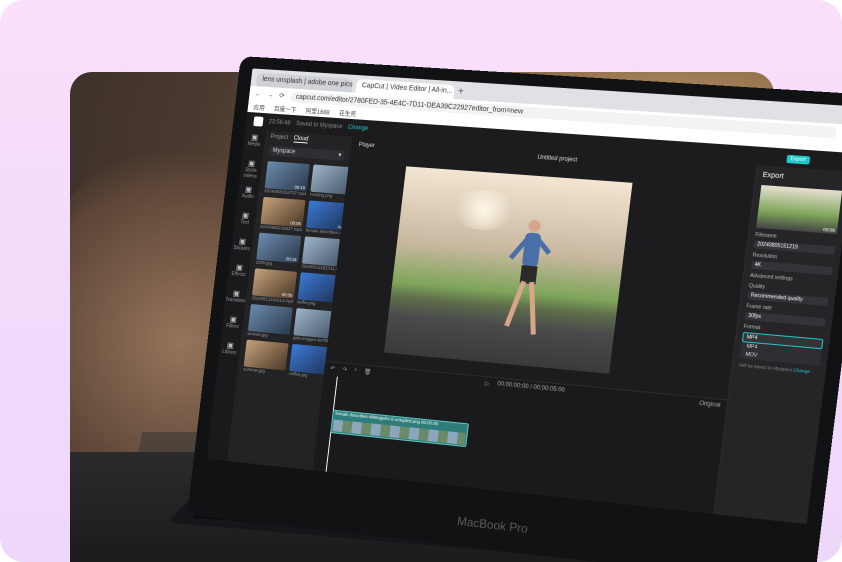  What do you see at coordinates (765, 367) in the screenshot?
I see `save-note-text: Will be saved to Myspace` at bounding box center [765, 367].